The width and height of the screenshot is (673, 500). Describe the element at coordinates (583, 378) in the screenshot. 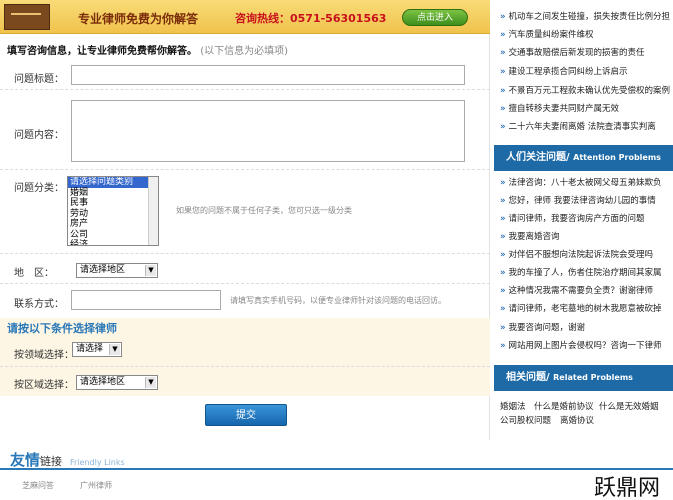

I see `related-section-header: 相关问题/ Related Problems` at that location.